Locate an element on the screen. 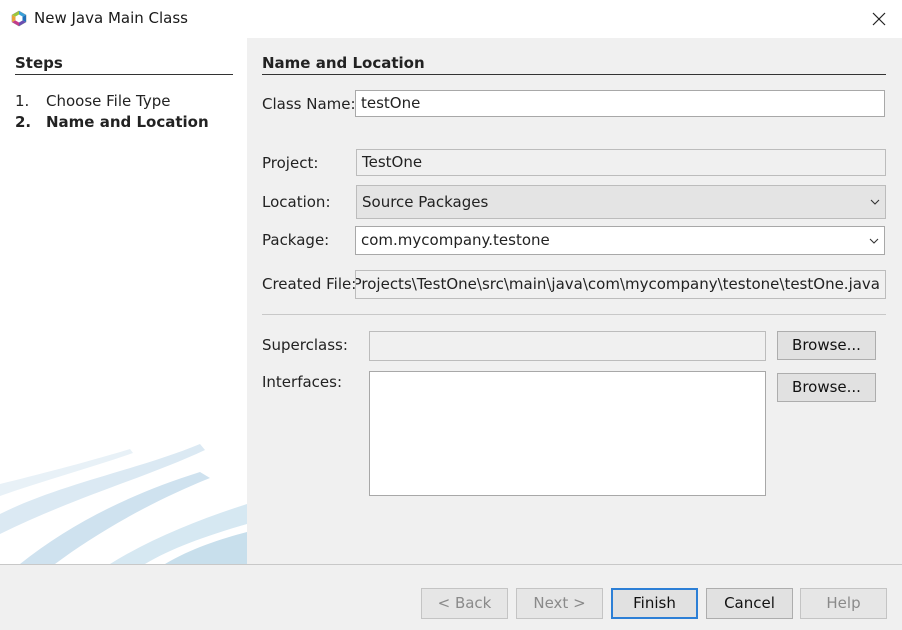 This screenshot has height=630, width=902. project-label: Project: is located at coordinates (290, 163).